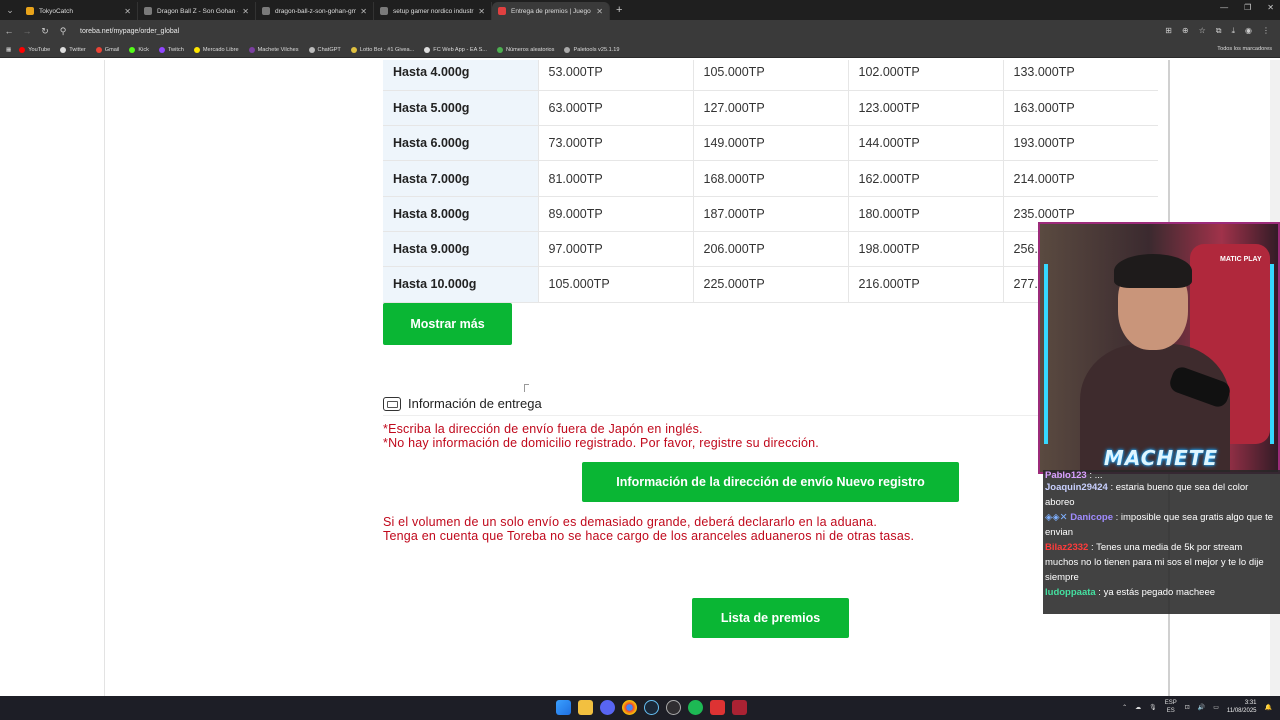 Image resolution: width=1280 pixels, height=720 pixels. What do you see at coordinates (273, 49) in the screenshot?
I see `bookmark-machete-vilches: Machete Vilches` at bounding box center [273, 49].